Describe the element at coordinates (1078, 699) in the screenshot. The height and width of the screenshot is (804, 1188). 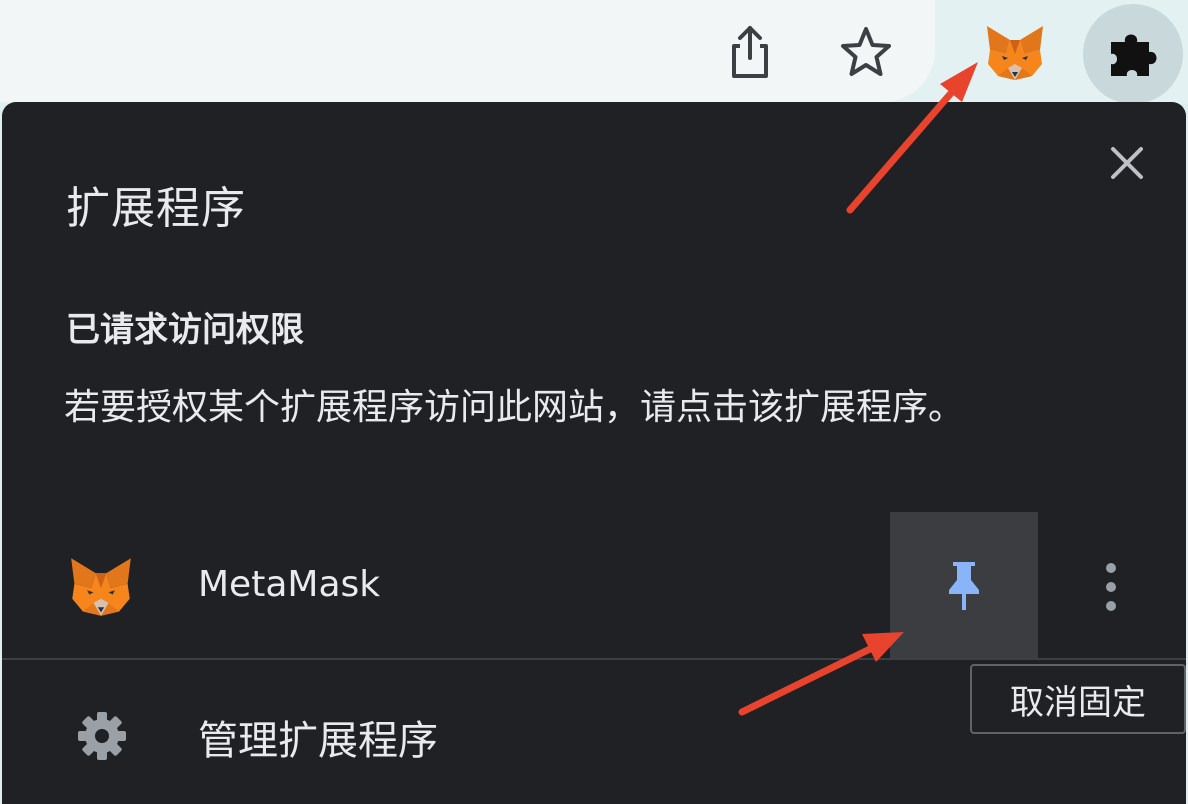
I see `unpin-tooltip: 取消固定` at that location.